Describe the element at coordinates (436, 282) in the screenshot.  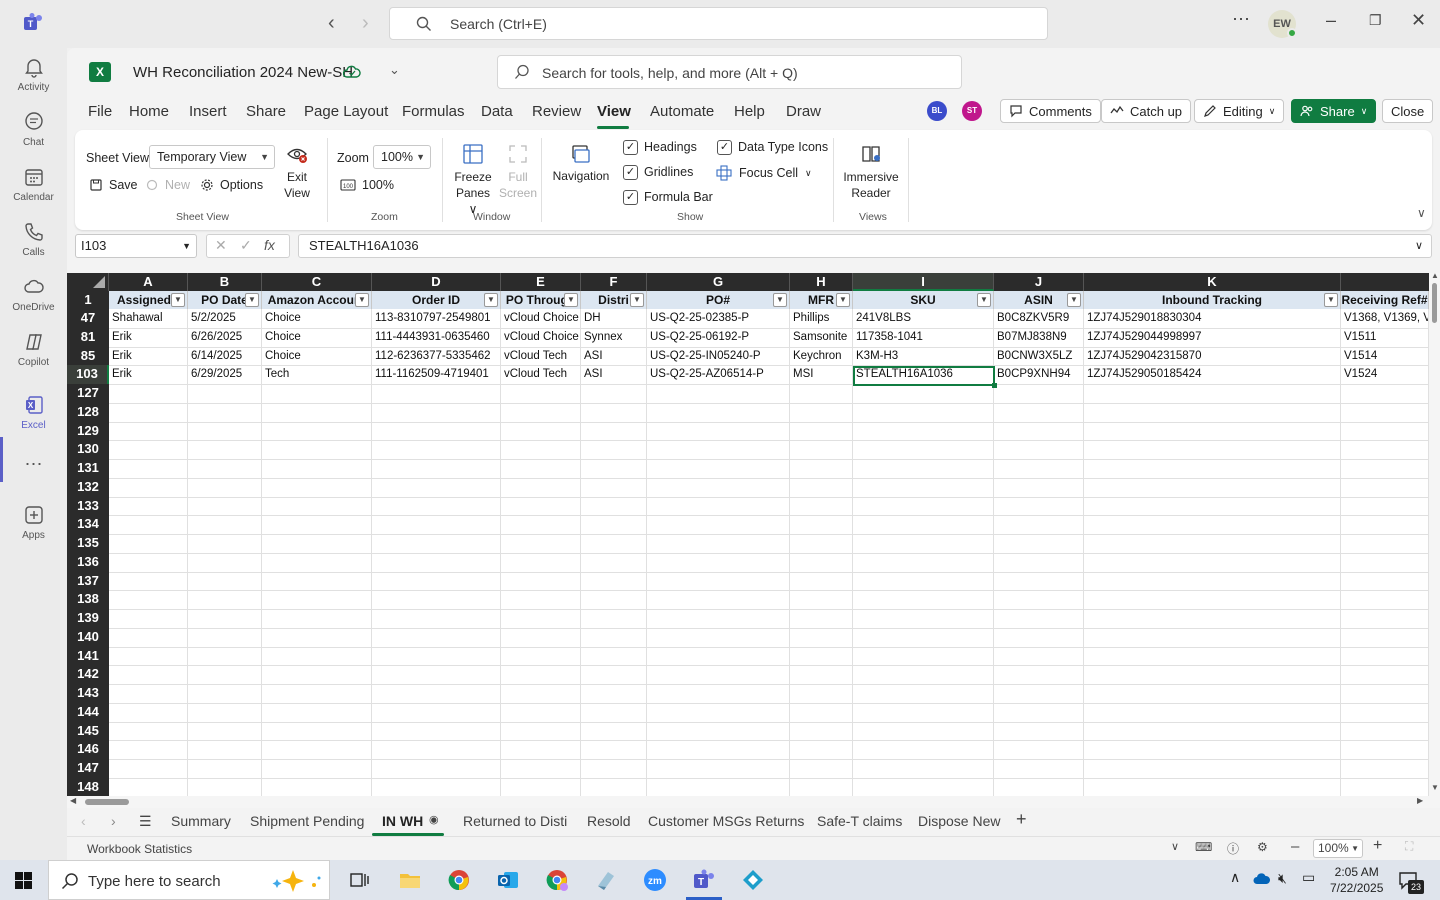
I see `column-header-d: D` at that location.